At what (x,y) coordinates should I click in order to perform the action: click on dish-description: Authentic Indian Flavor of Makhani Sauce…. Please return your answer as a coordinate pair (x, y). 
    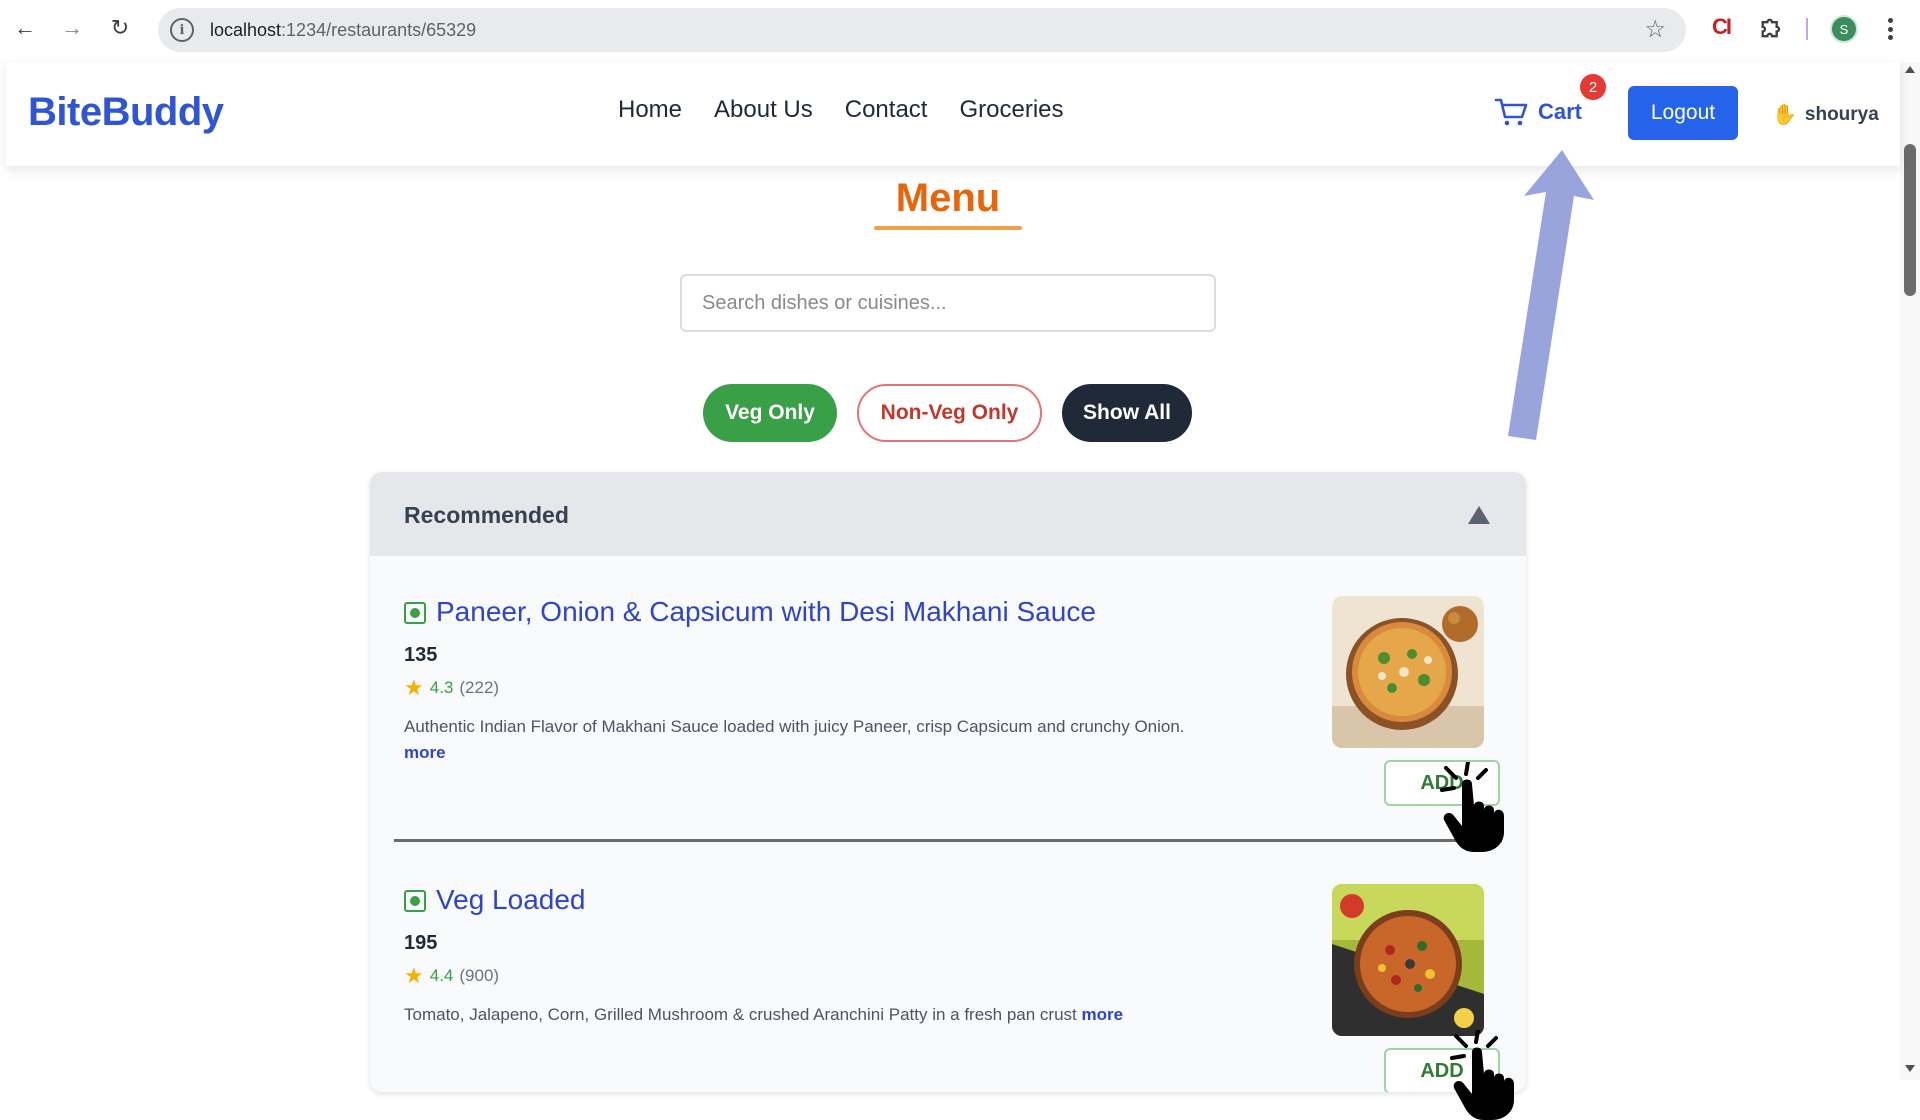
    Looking at the image, I should click on (804, 740).